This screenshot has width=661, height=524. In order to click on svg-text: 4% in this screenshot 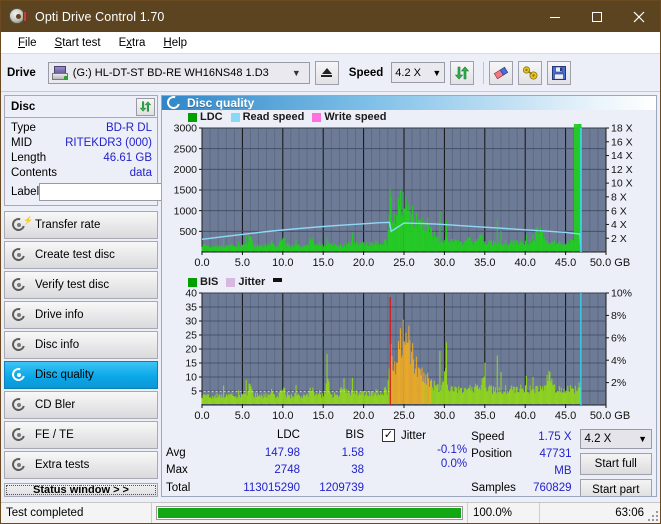, I will do `click(618, 361)`.